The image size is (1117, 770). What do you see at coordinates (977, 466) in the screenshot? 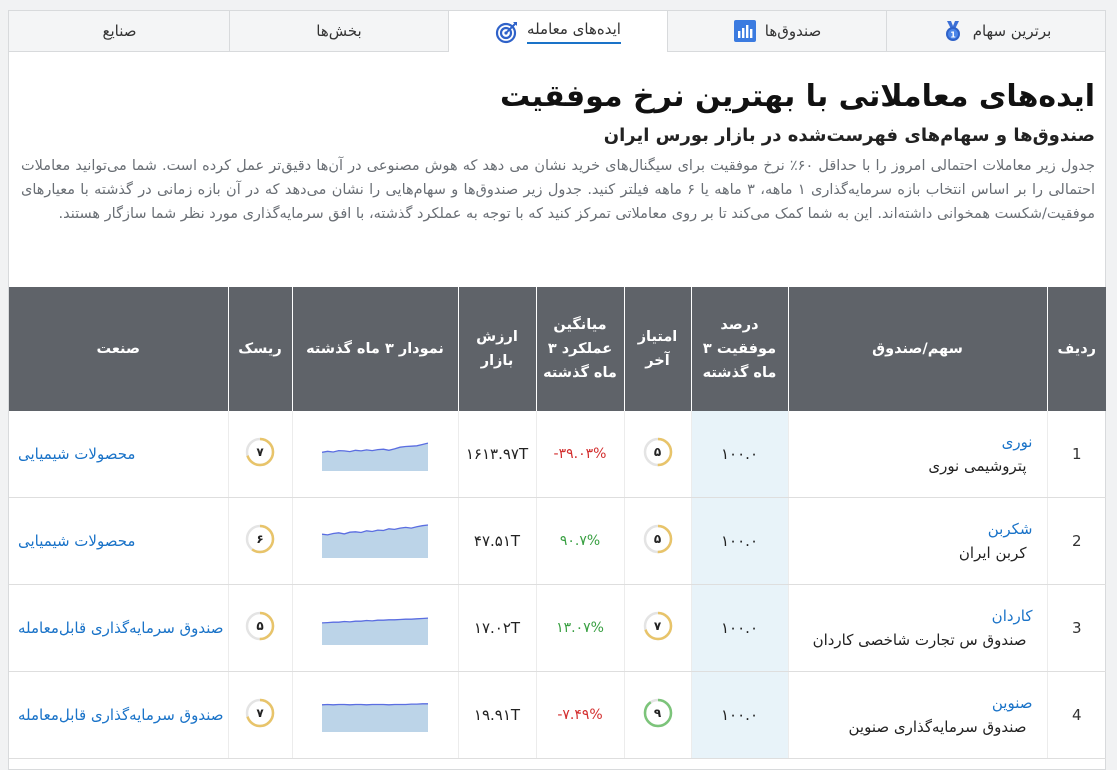
I see `stock-name: پتروشیمی نوری` at bounding box center [977, 466].